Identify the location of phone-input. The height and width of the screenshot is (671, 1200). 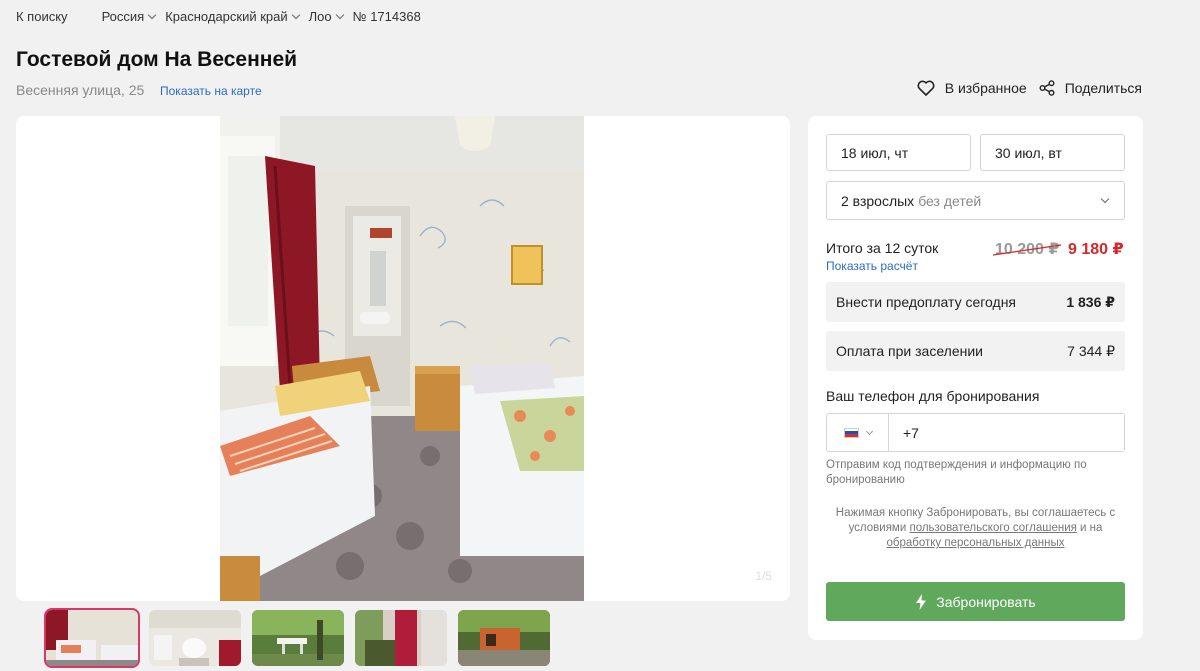
(1006, 432).